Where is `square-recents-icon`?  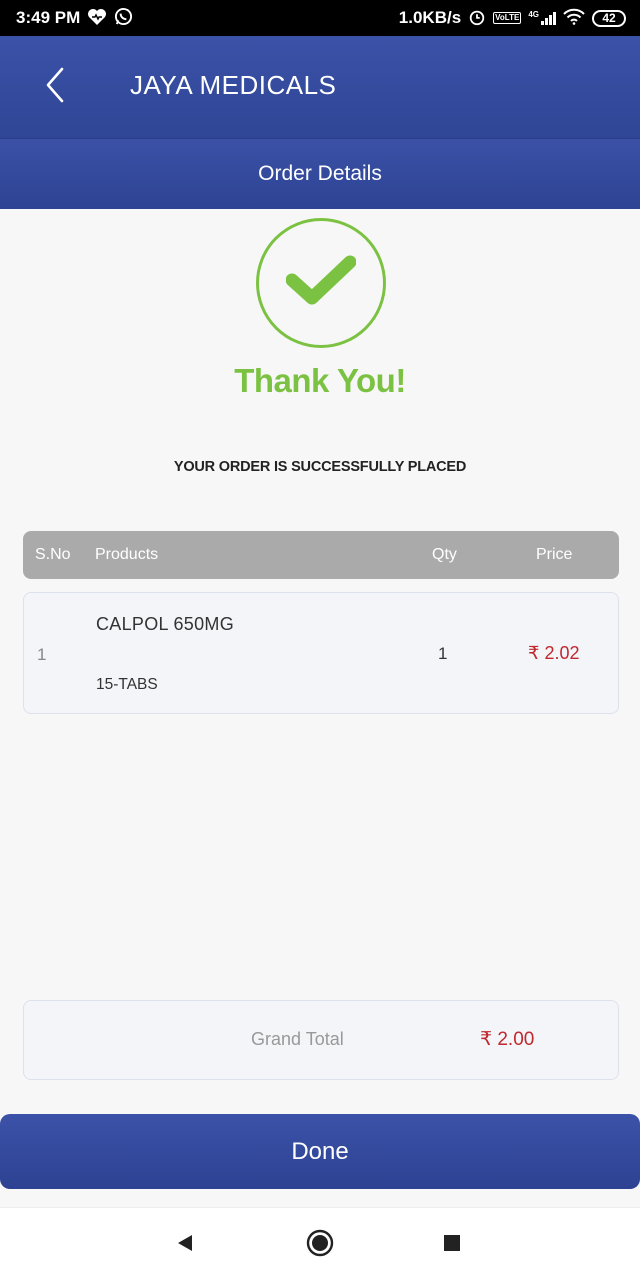
square-recents-icon is located at coordinates (452, 1245).